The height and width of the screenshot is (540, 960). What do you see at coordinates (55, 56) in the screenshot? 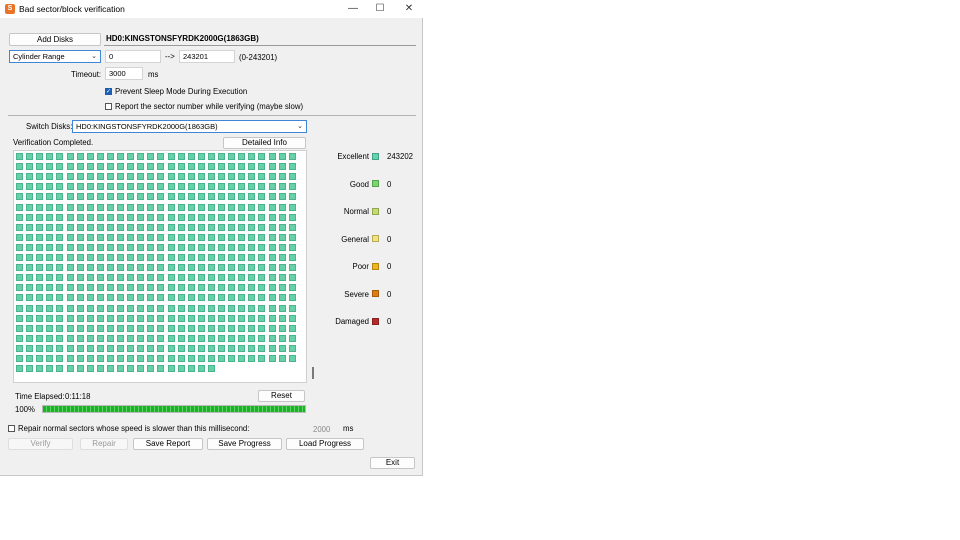
I see `range-mode-select: Cylinder Range ⌄` at bounding box center [55, 56].